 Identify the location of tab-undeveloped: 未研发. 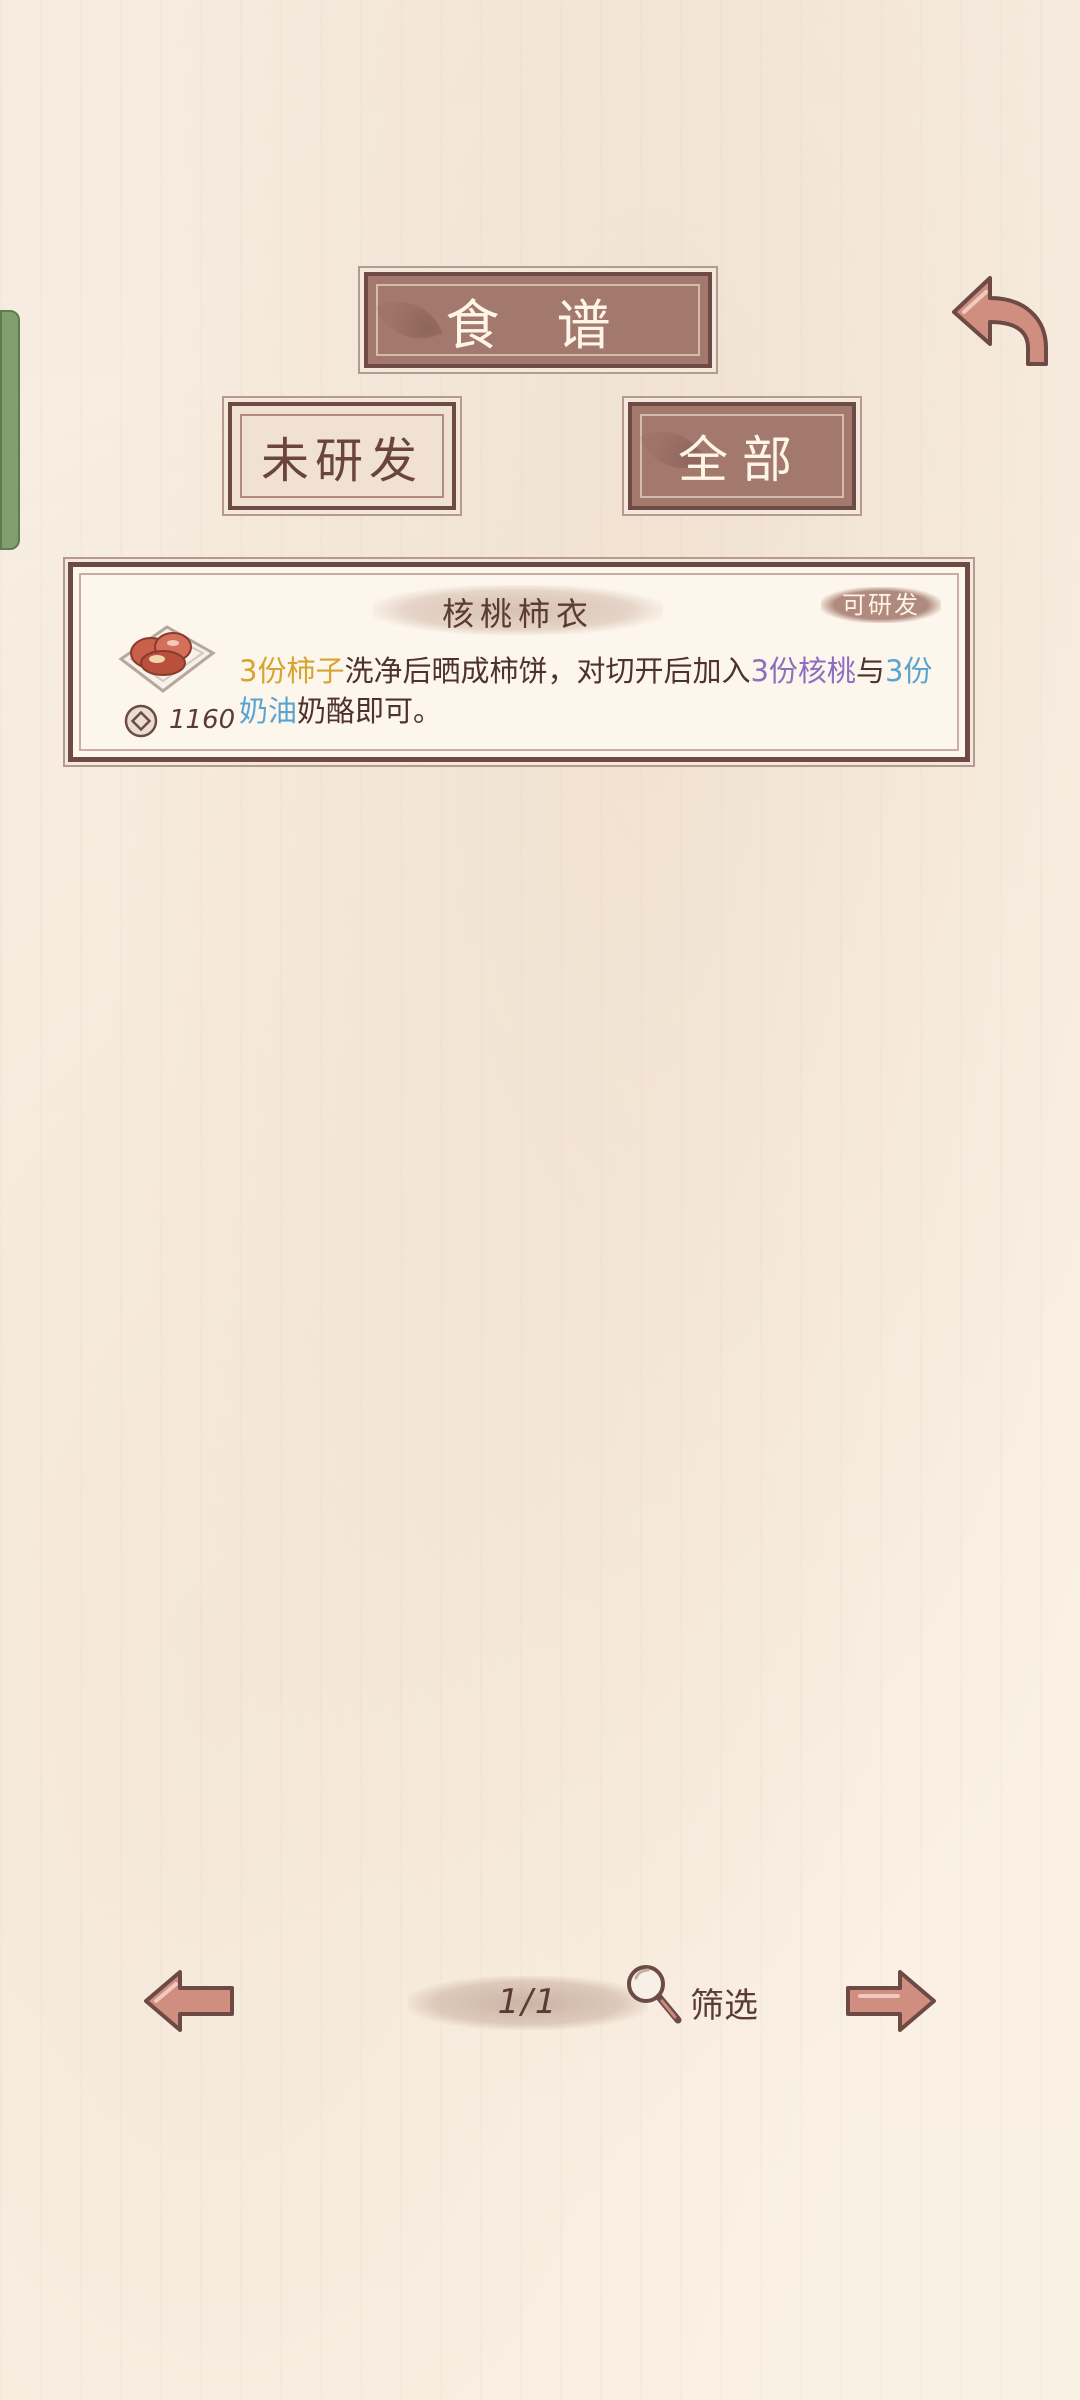
(342, 456).